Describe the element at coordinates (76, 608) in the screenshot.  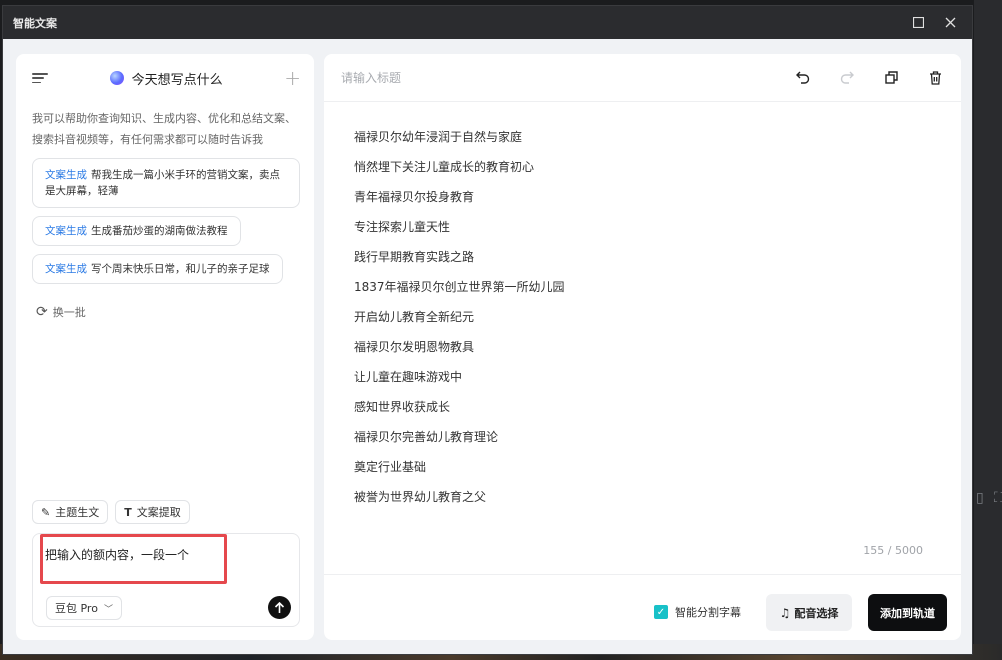
I see `model-label: 豆包 Pro` at that location.